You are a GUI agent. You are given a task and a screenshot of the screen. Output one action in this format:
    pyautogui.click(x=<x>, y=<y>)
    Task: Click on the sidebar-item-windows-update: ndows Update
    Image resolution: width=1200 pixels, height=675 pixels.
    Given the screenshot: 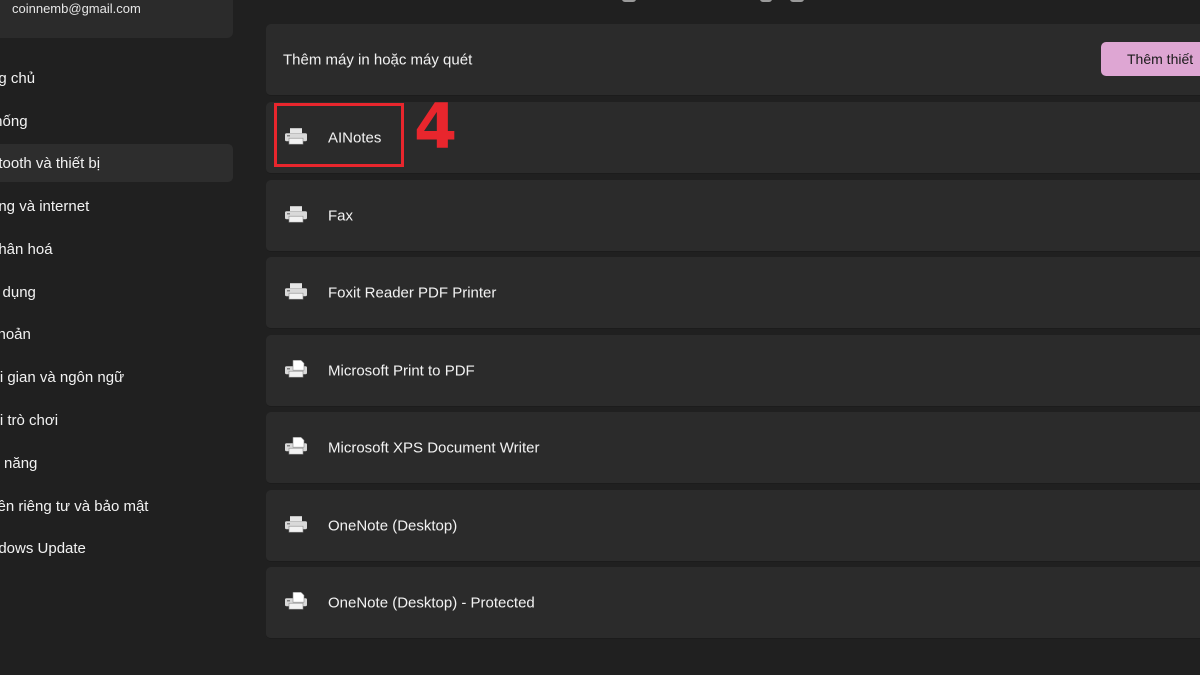 What is the action you would take?
    pyautogui.click(x=116, y=548)
    